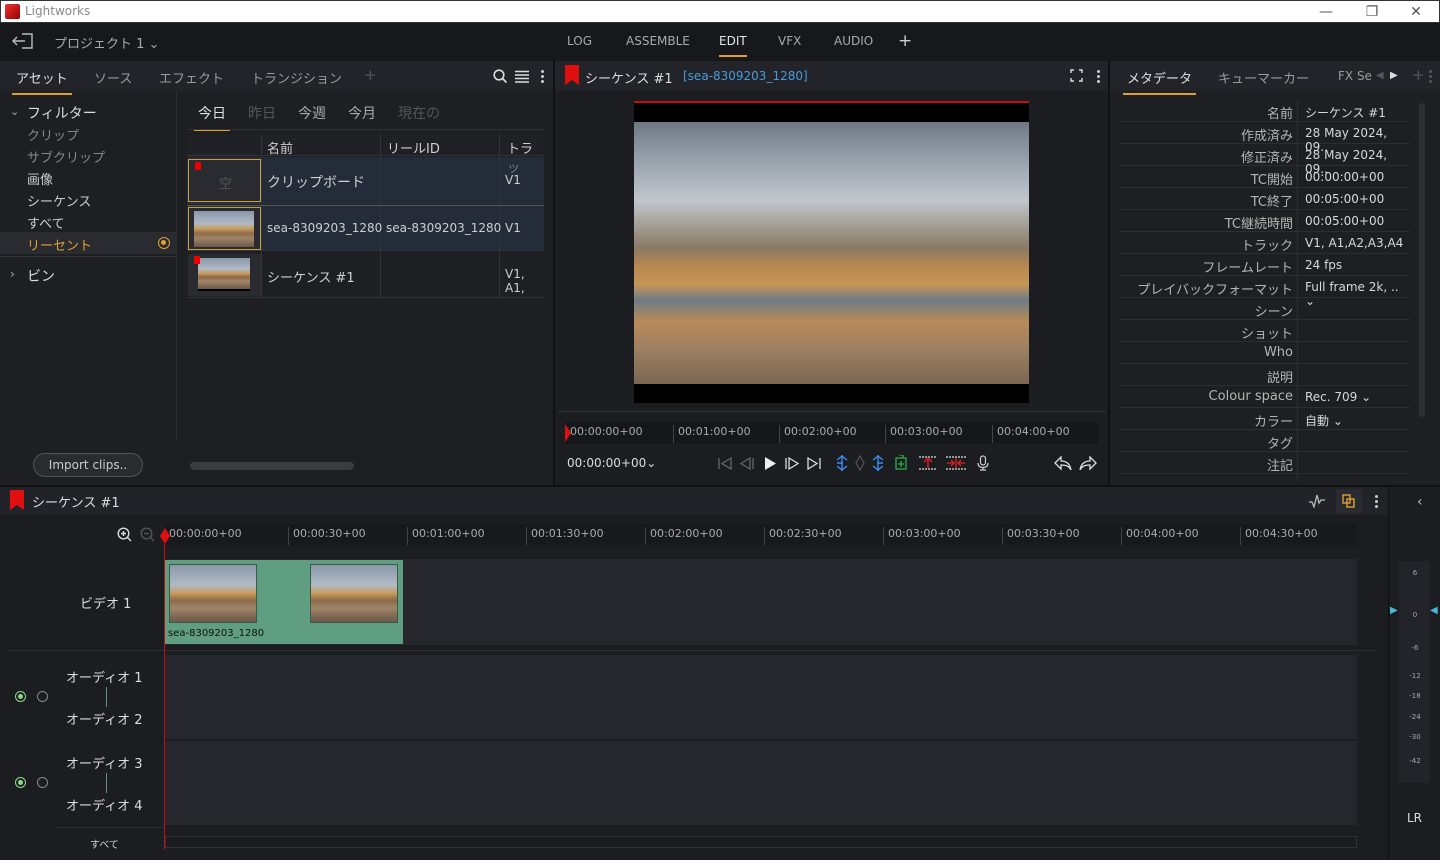 Image resolution: width=1440 pixels, height=860 pixels. Describe the element at coordinates (1265, 111) in the screenshot. I see `metadata-row: 名前 シーケンス #1` at that location.